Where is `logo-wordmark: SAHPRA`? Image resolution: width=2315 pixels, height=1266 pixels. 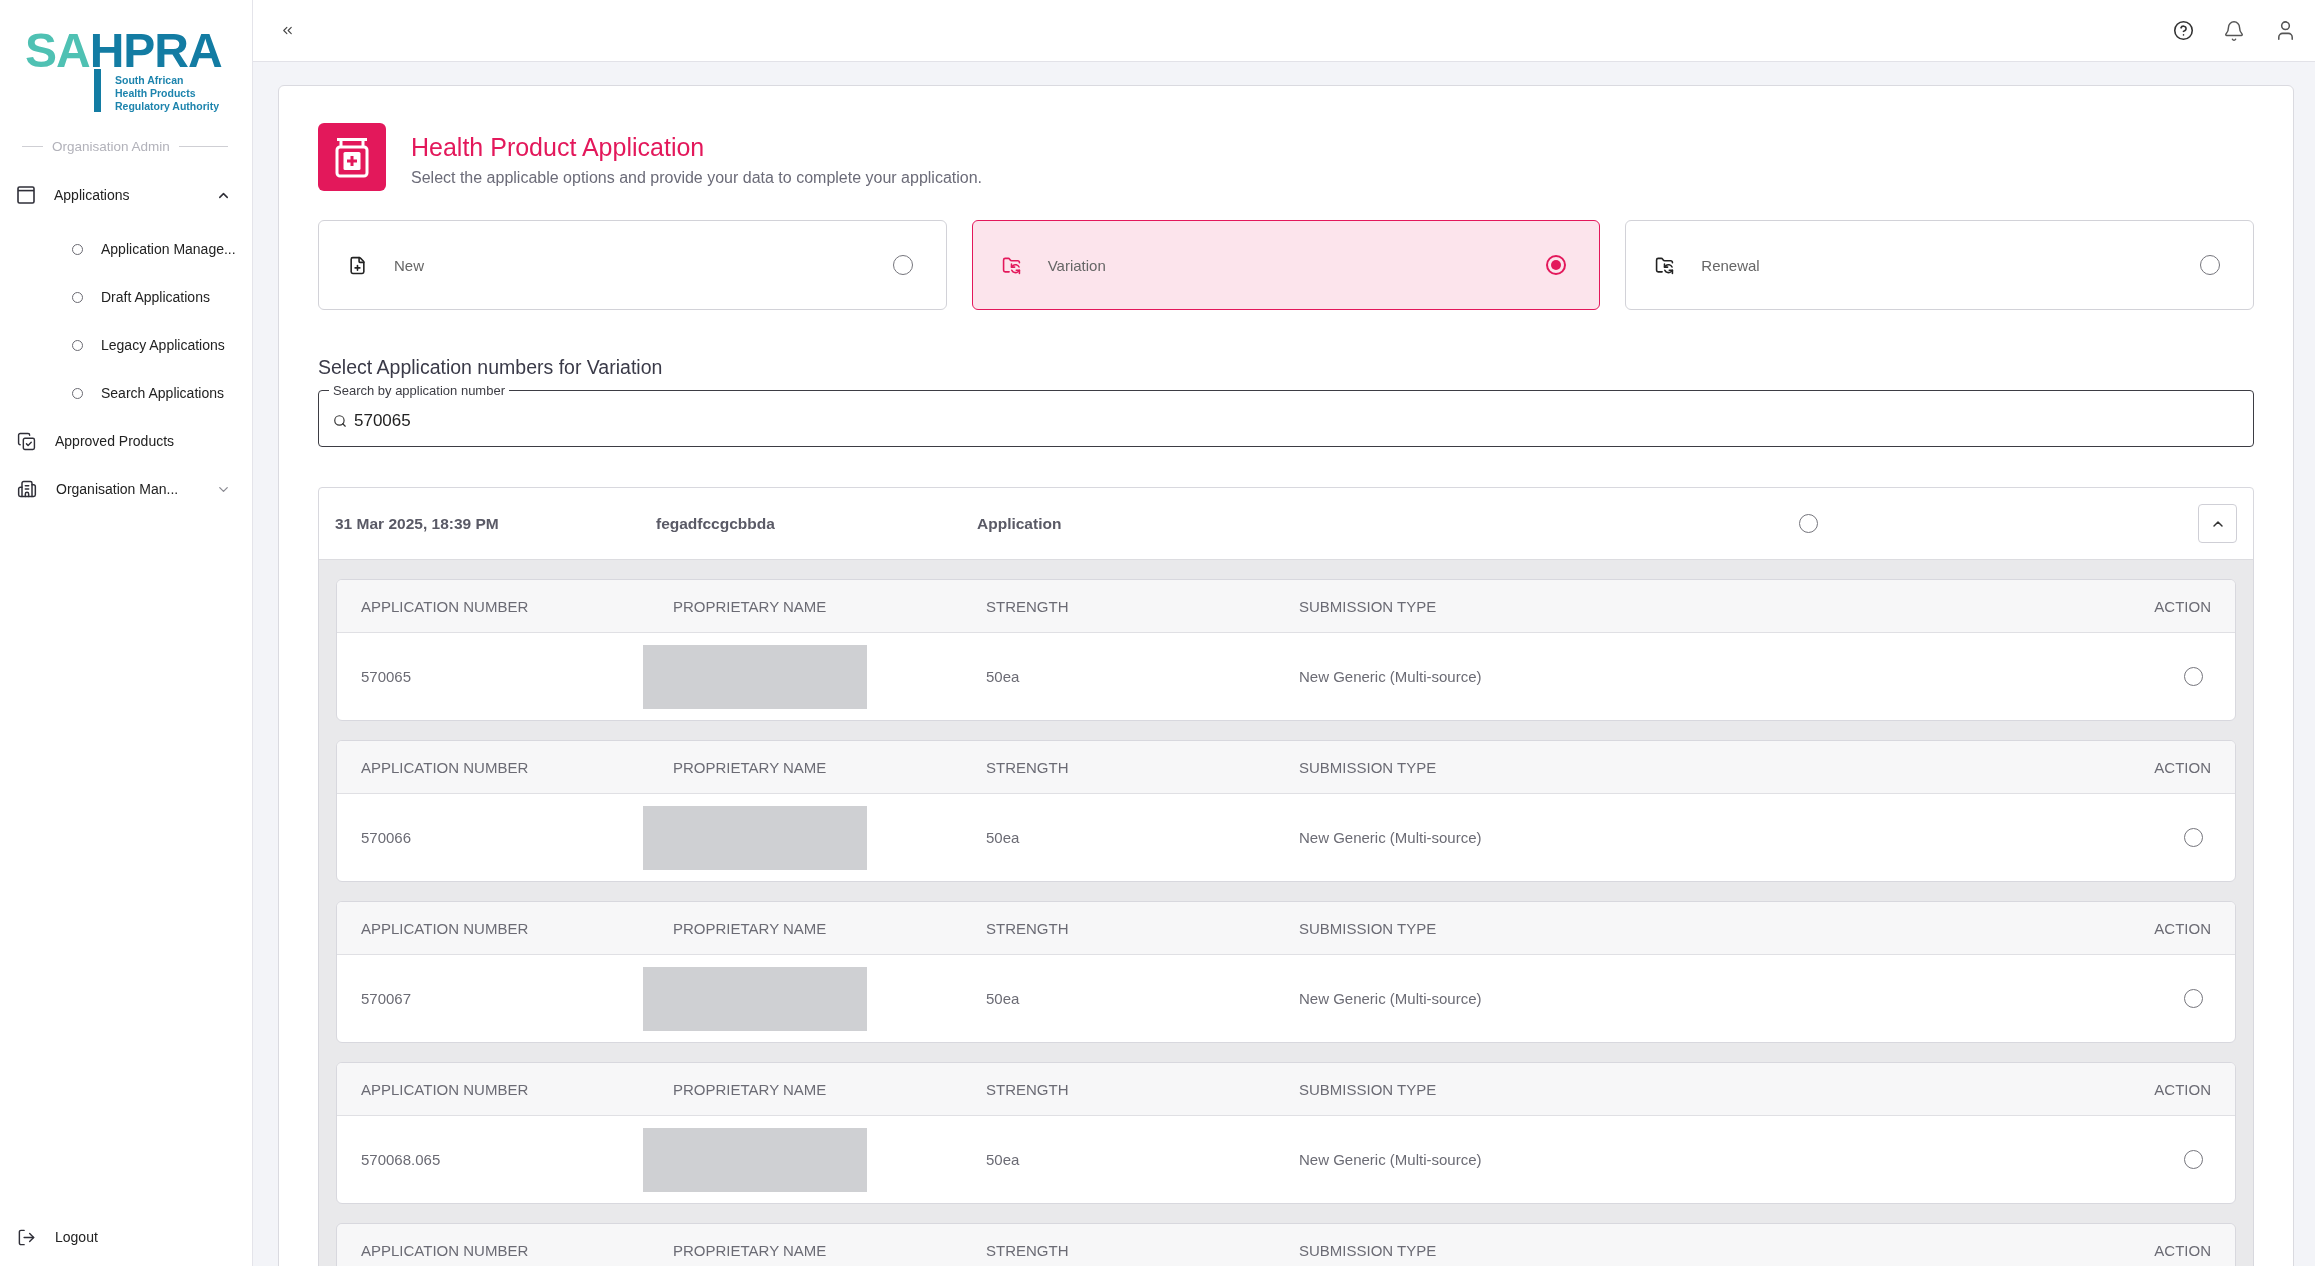 logo-wordmark: SAHPRA is located at coordinates (123, 51).